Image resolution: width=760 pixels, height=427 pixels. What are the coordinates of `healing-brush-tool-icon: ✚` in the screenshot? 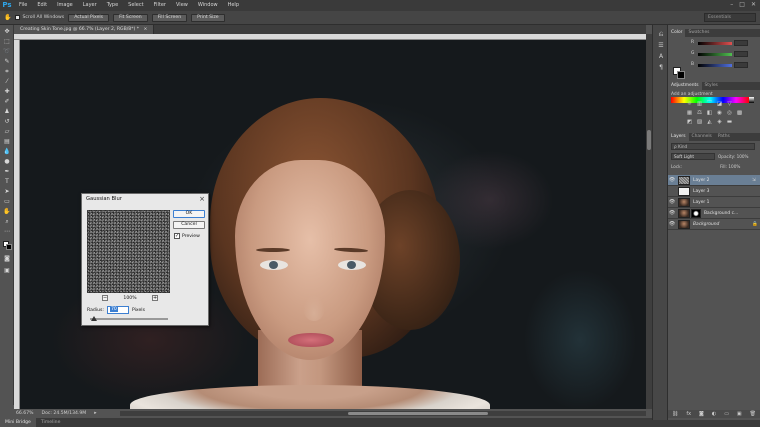 It's located at (7, 92).